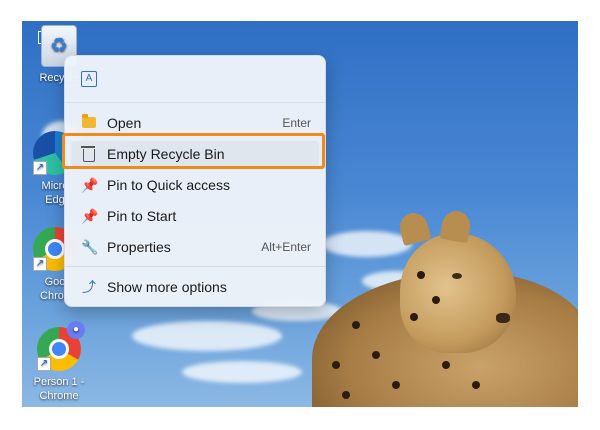 The image size is (600, 430). I want to click on cheetah-nose, so click(503, 318).